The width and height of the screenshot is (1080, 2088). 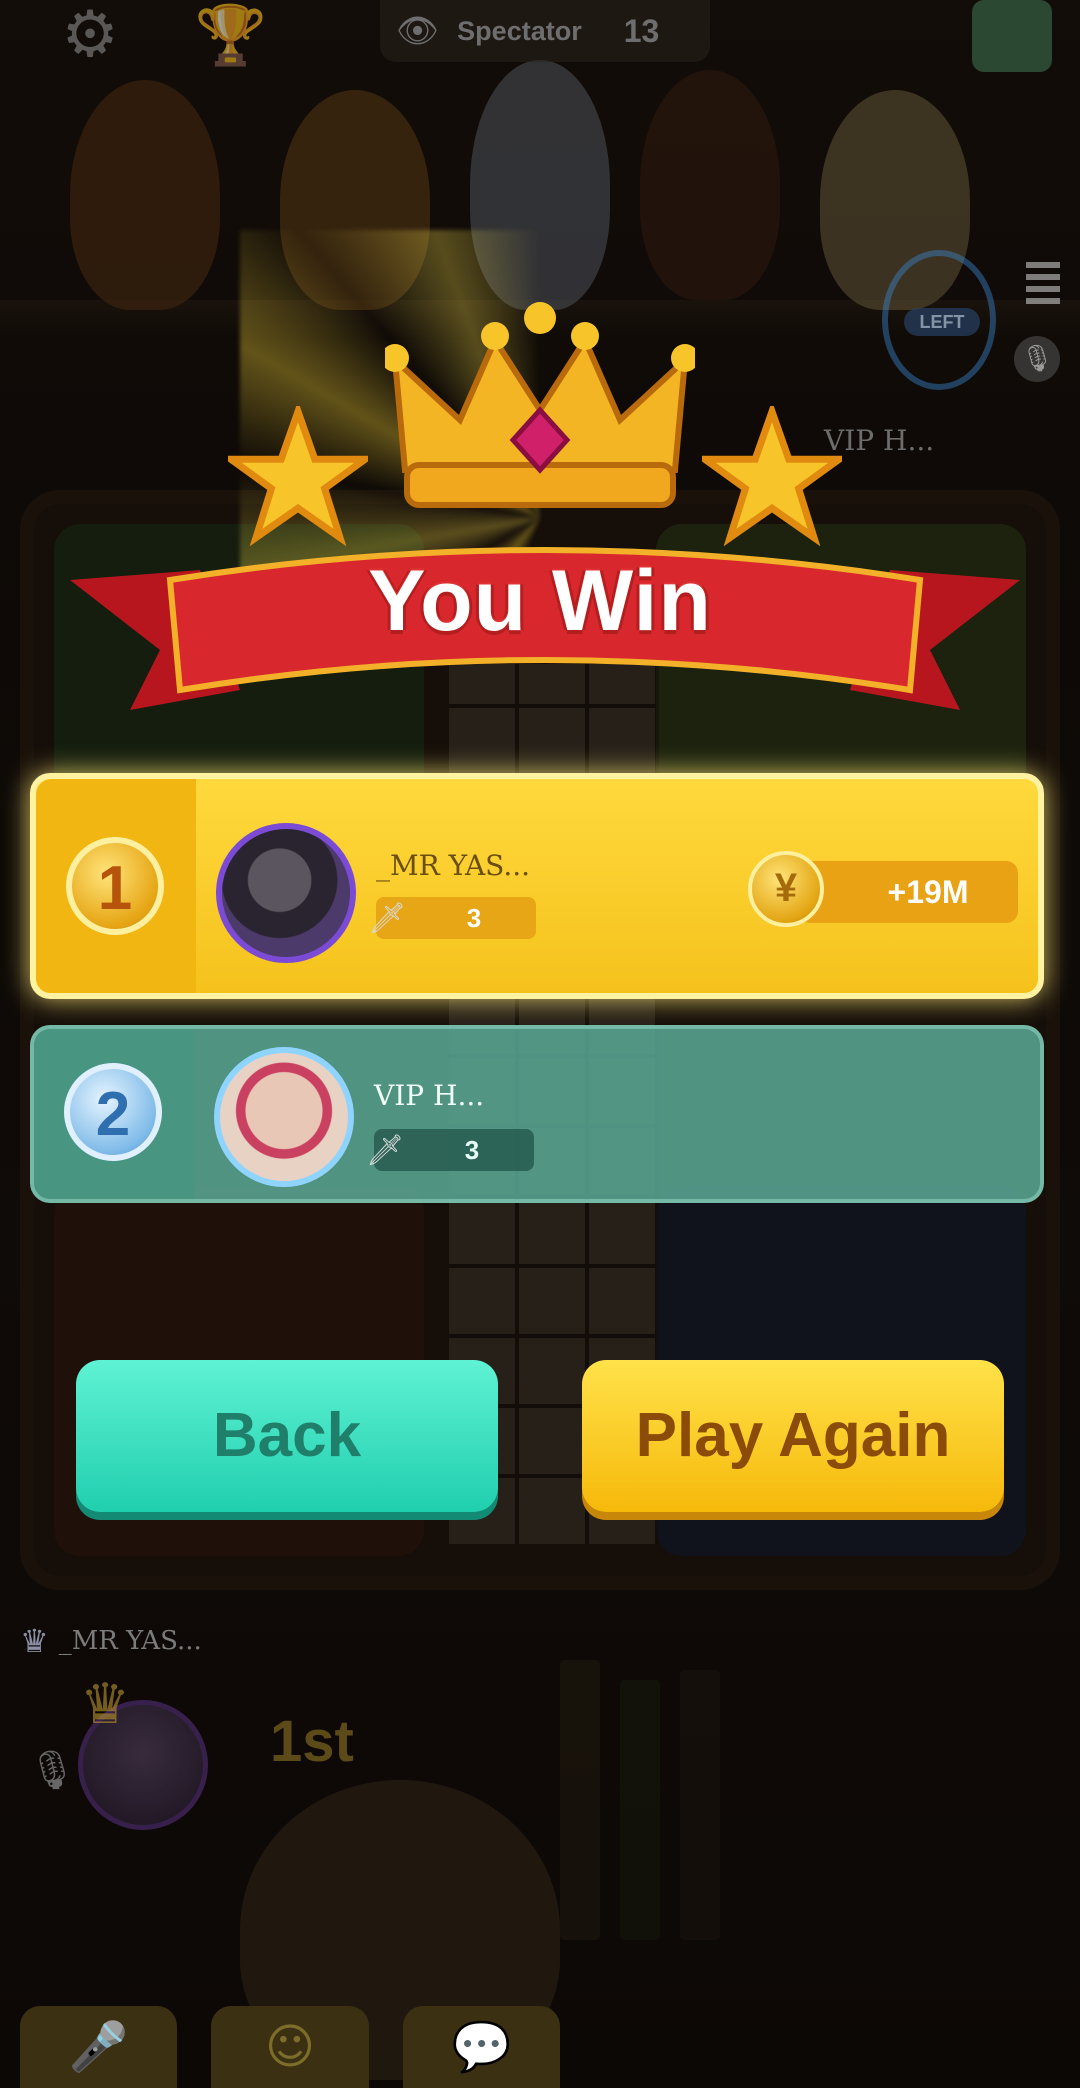 I want to click on rank-cell: 1, so click(x=116, y=886).